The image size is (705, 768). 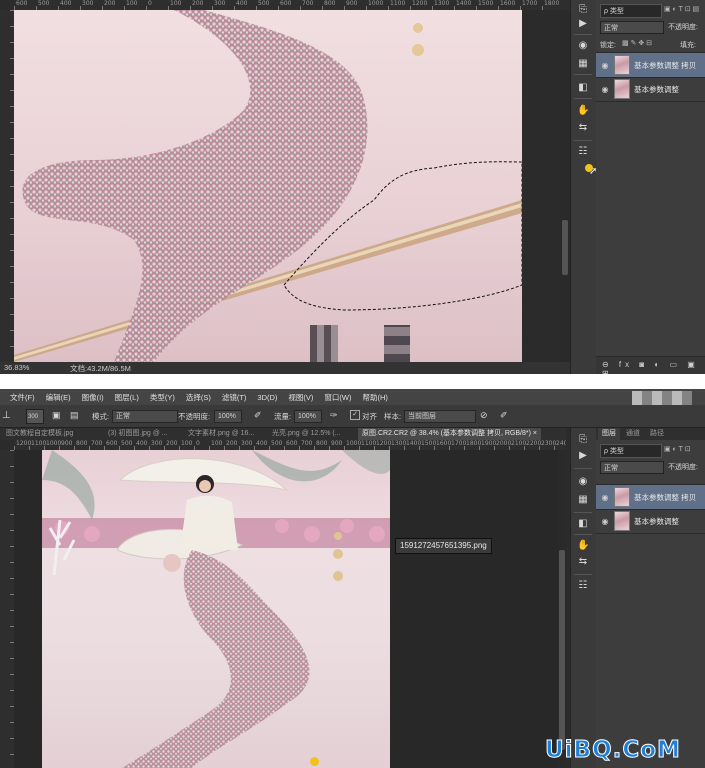 I want to click on flow-input: 100%, so click(x=308, y=416).